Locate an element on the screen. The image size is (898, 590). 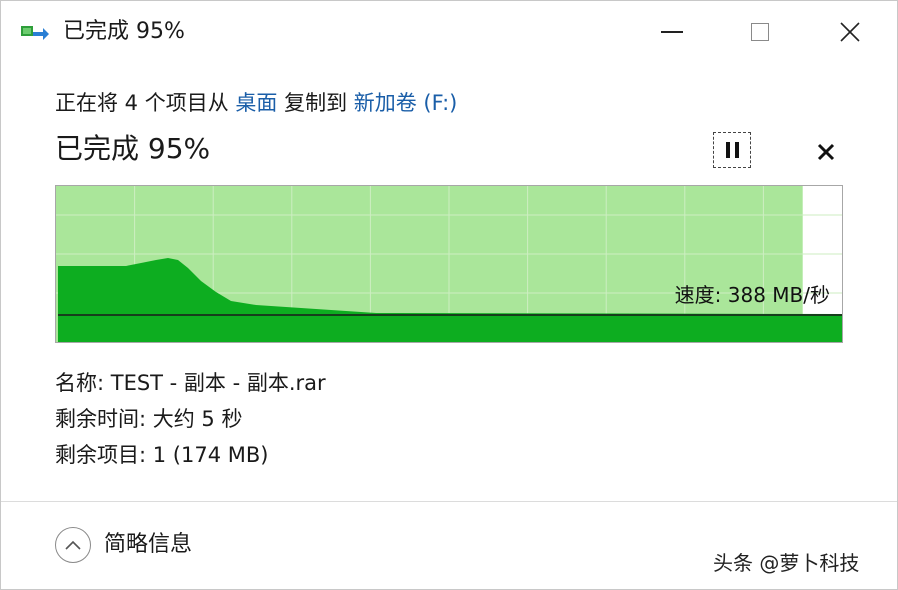
maximize-button is located at coordinates (760, 32).